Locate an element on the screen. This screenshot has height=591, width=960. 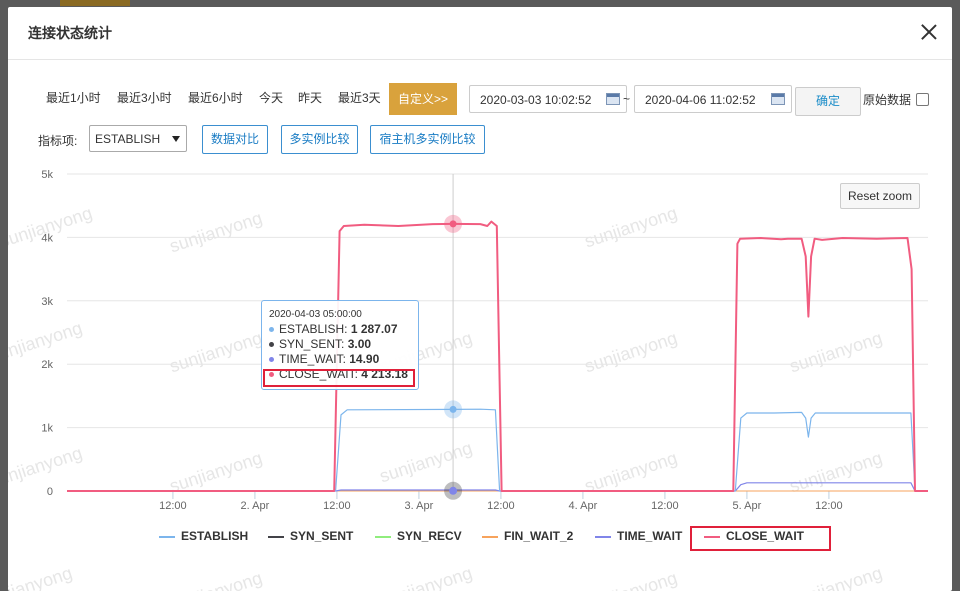
y-tick-label: 3k is located at coordinates (47, 302).